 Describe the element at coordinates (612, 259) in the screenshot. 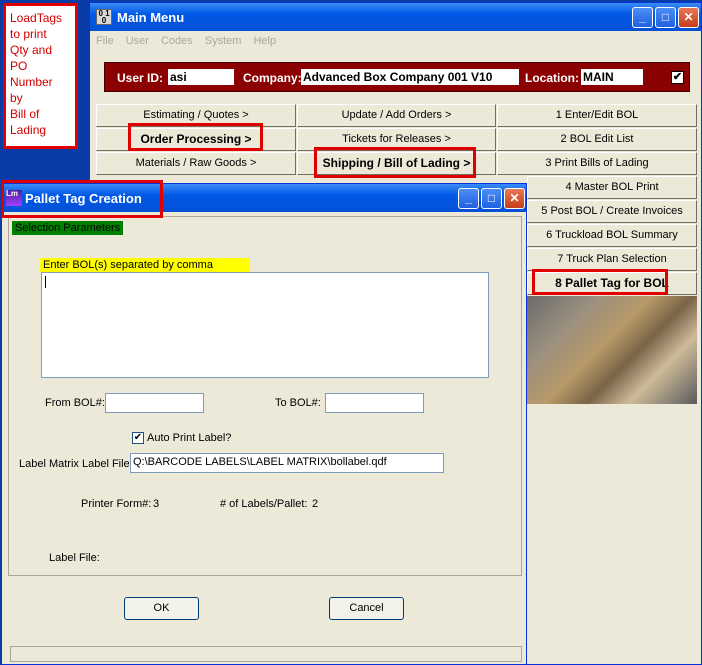

I see `menu-truck-plan-selection: 7 Truck Plan Selection` at that location.